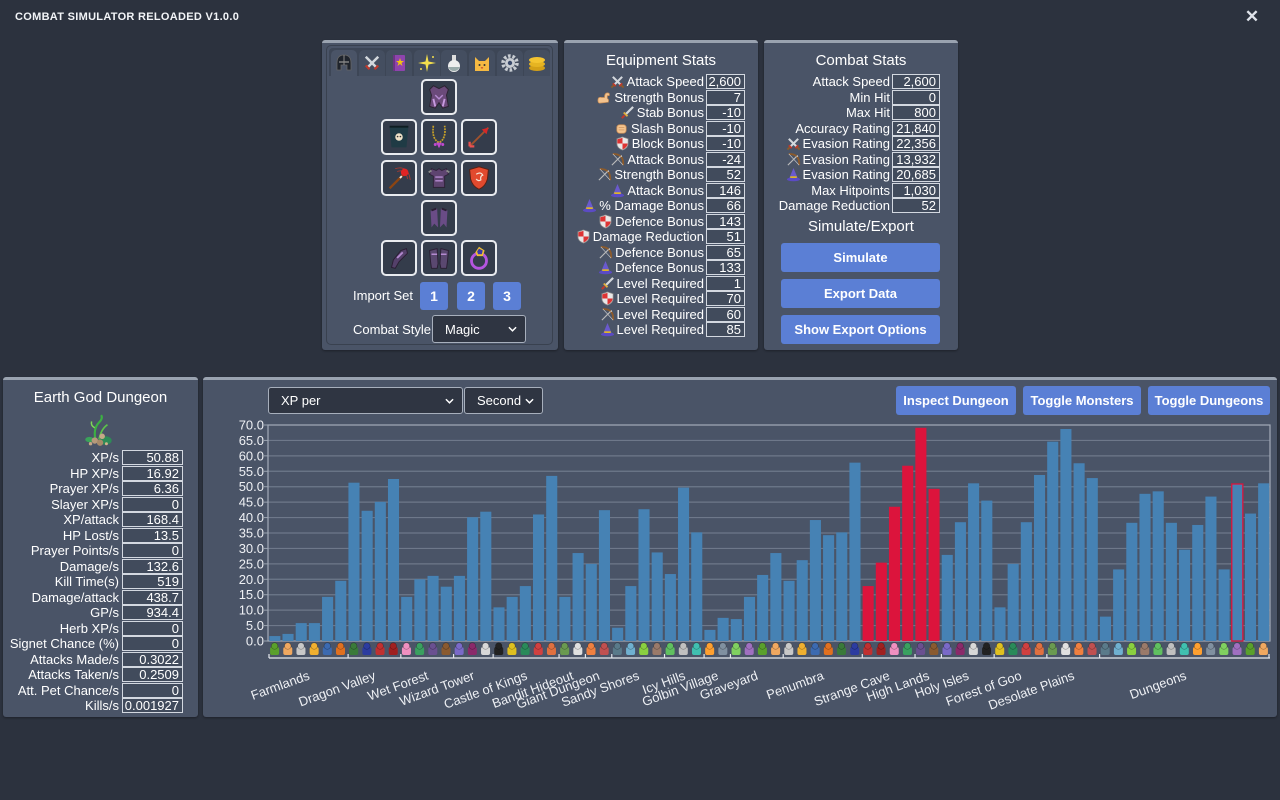 This screenshot has width=1280, height=800. What do you see at coordinates (344, 63) in the screenshot?
I see `tab-equipment` at bounding box center [344, 63].